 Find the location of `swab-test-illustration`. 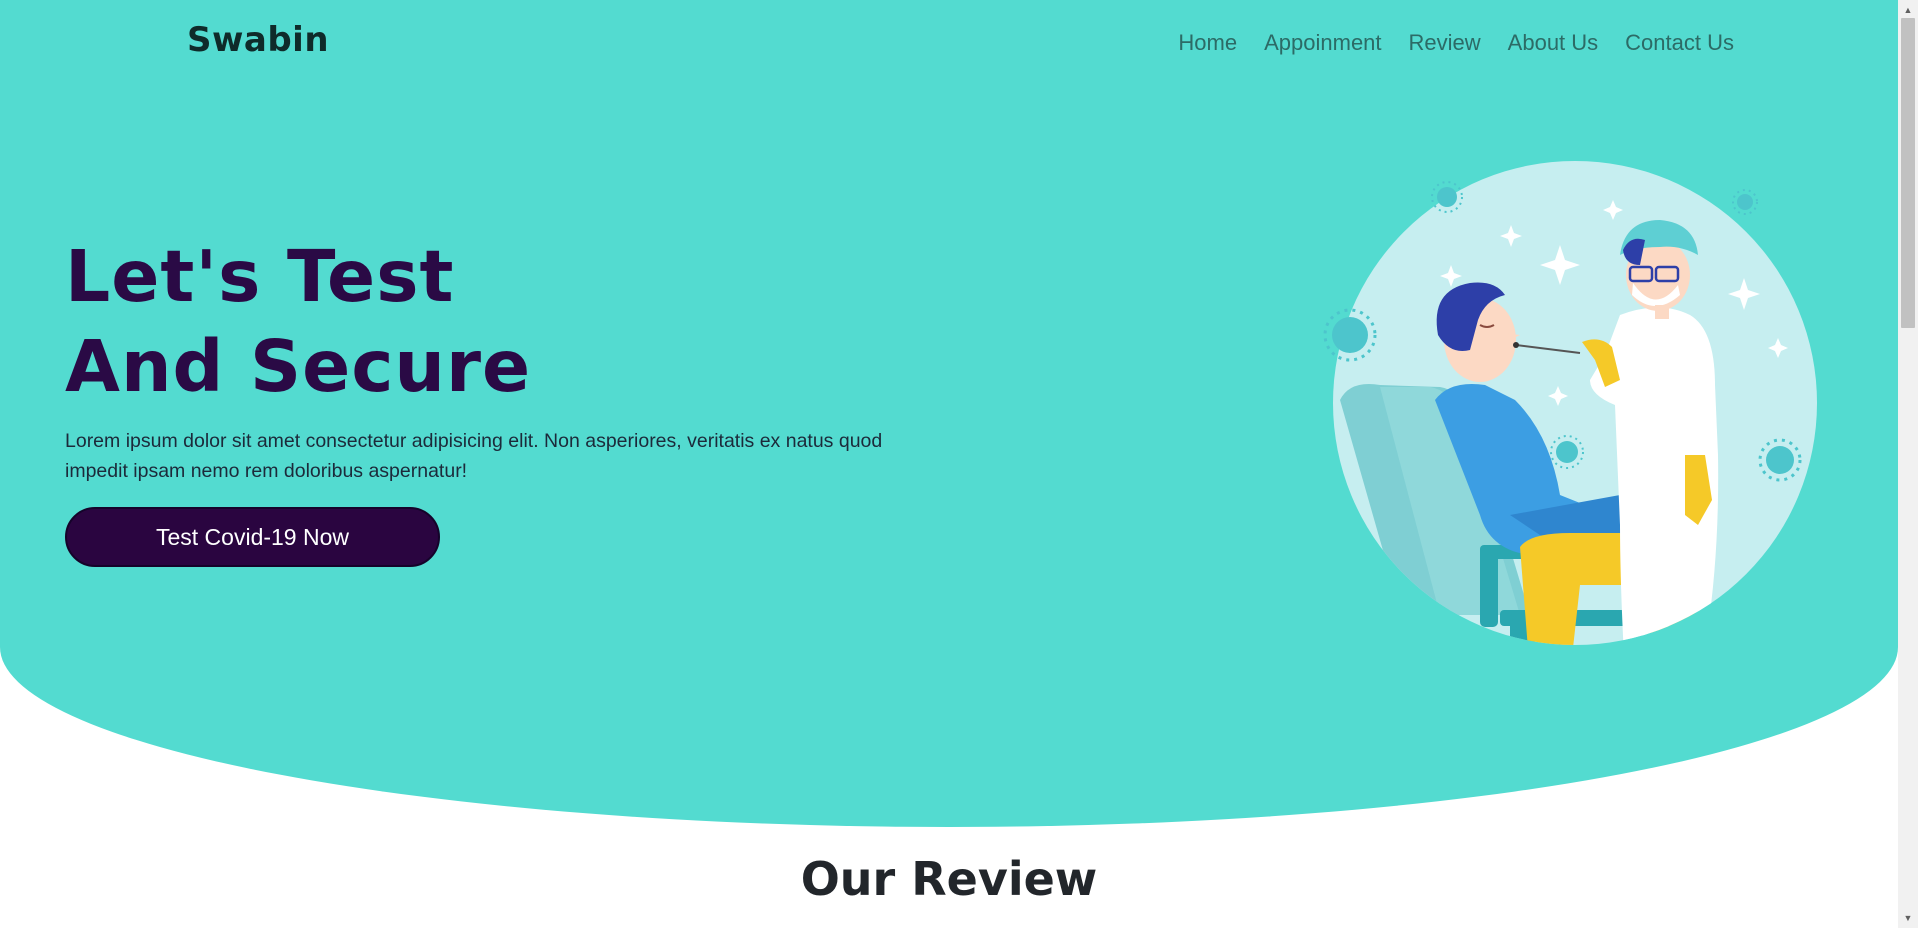

swab-test-illustration is located at coordinates (1570, 403).